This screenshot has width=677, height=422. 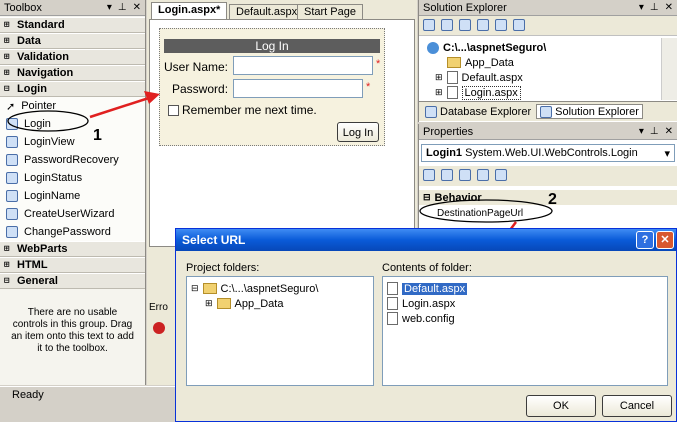 I want to click on toolbox-item-login: Login, so click(x=72, y=124).